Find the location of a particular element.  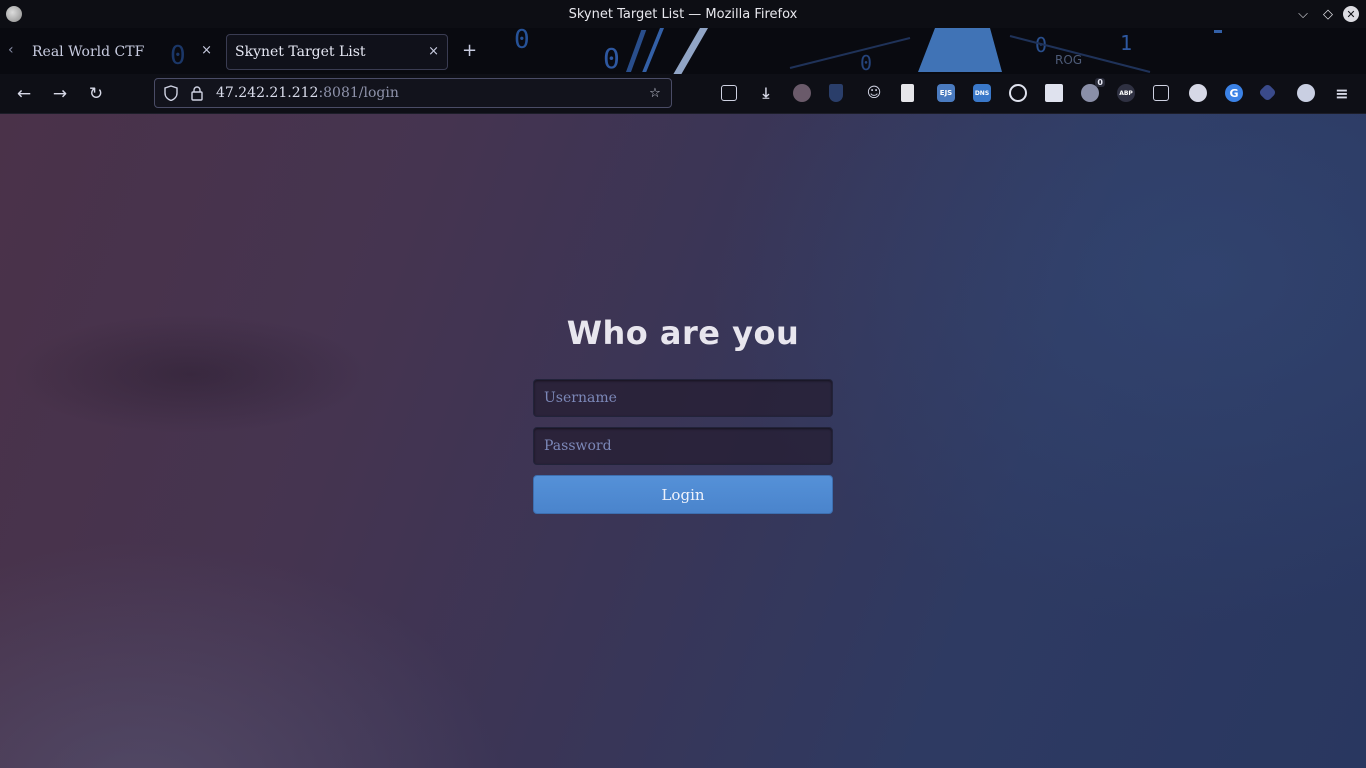

url-bar: 47.242.21.212:8081/login ☆ is located at coordinates (413, 93).